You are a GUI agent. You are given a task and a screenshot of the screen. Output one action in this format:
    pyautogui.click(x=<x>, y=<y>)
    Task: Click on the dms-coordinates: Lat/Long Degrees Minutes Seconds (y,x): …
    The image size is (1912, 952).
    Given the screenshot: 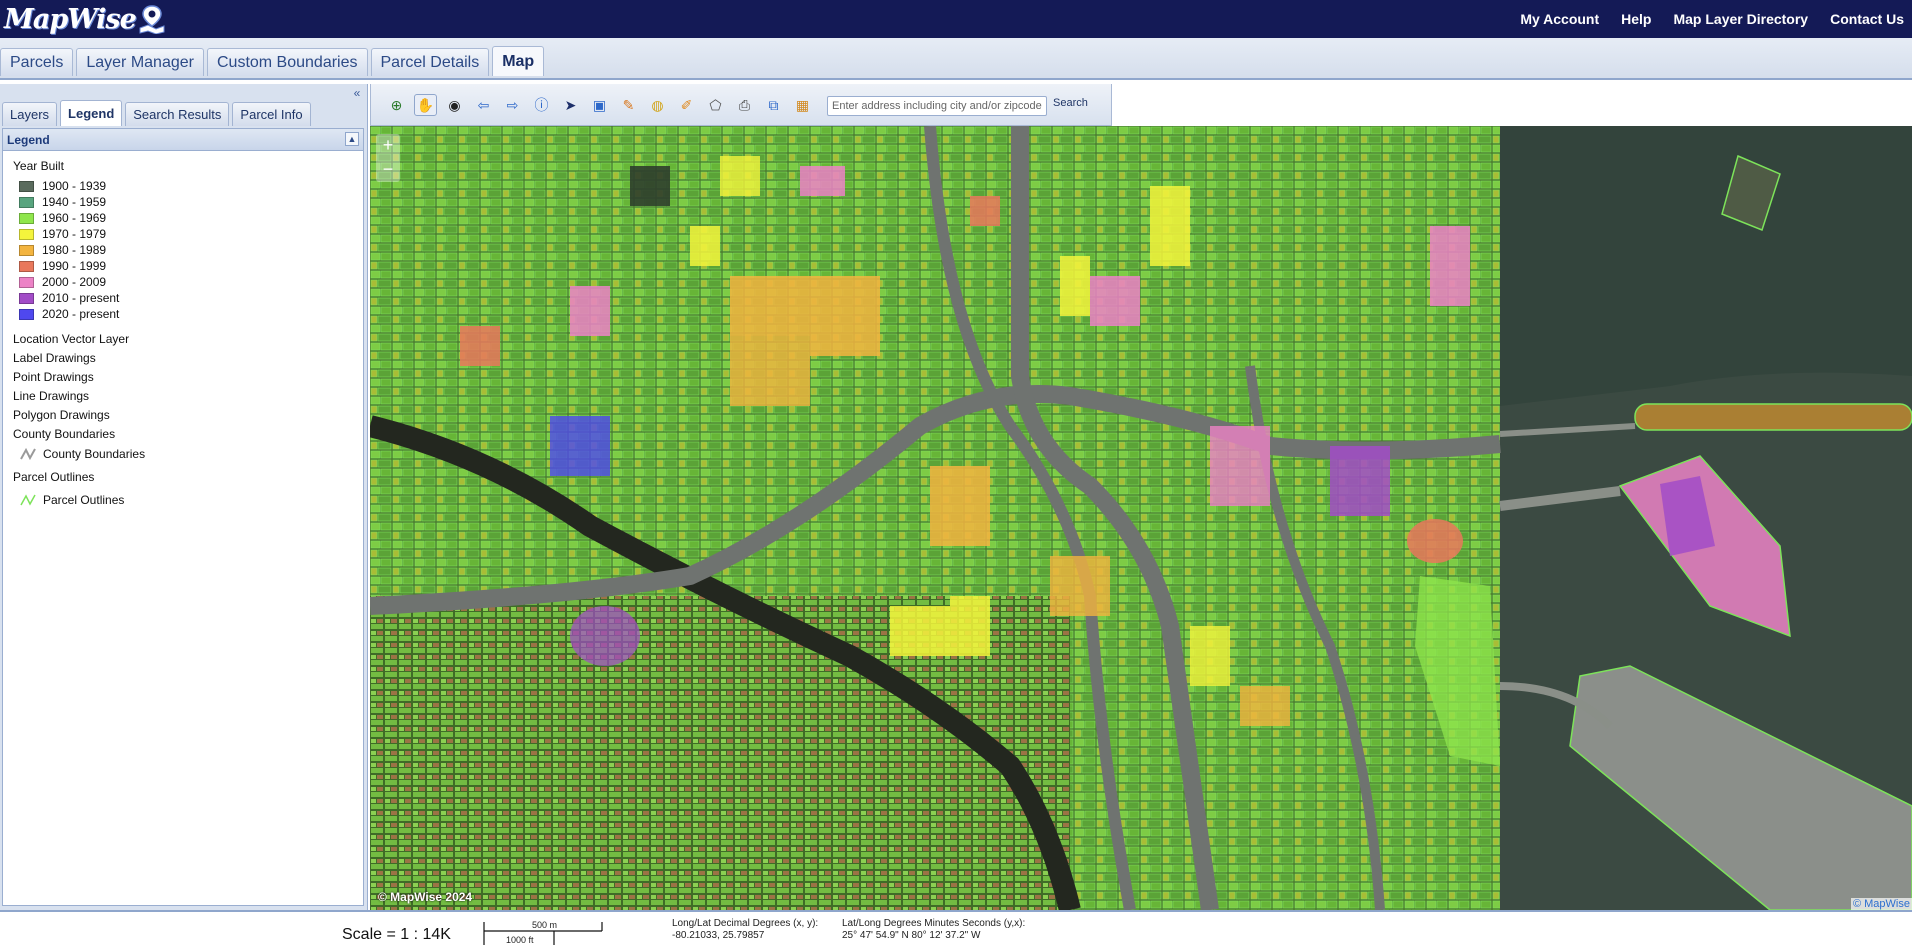 What is the action you would take?
    pyautogui.click(x=933, y=930)
    